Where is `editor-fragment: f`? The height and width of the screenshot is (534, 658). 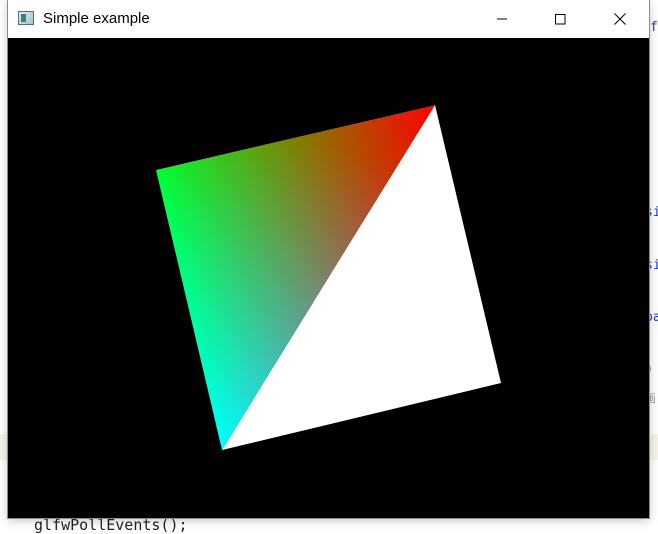 editor-fragment: f is located at coordinates (654, 27).